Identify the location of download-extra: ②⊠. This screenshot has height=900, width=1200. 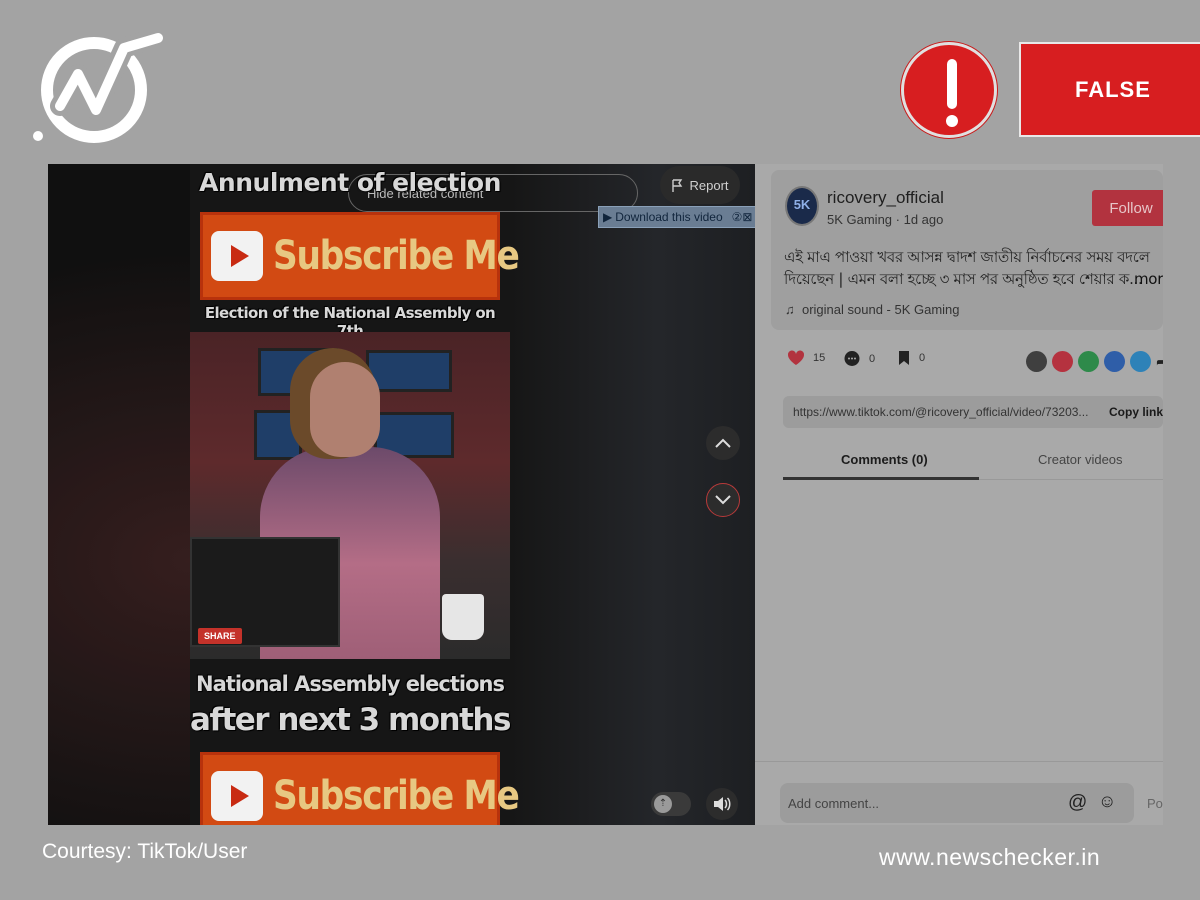
(742, 217).